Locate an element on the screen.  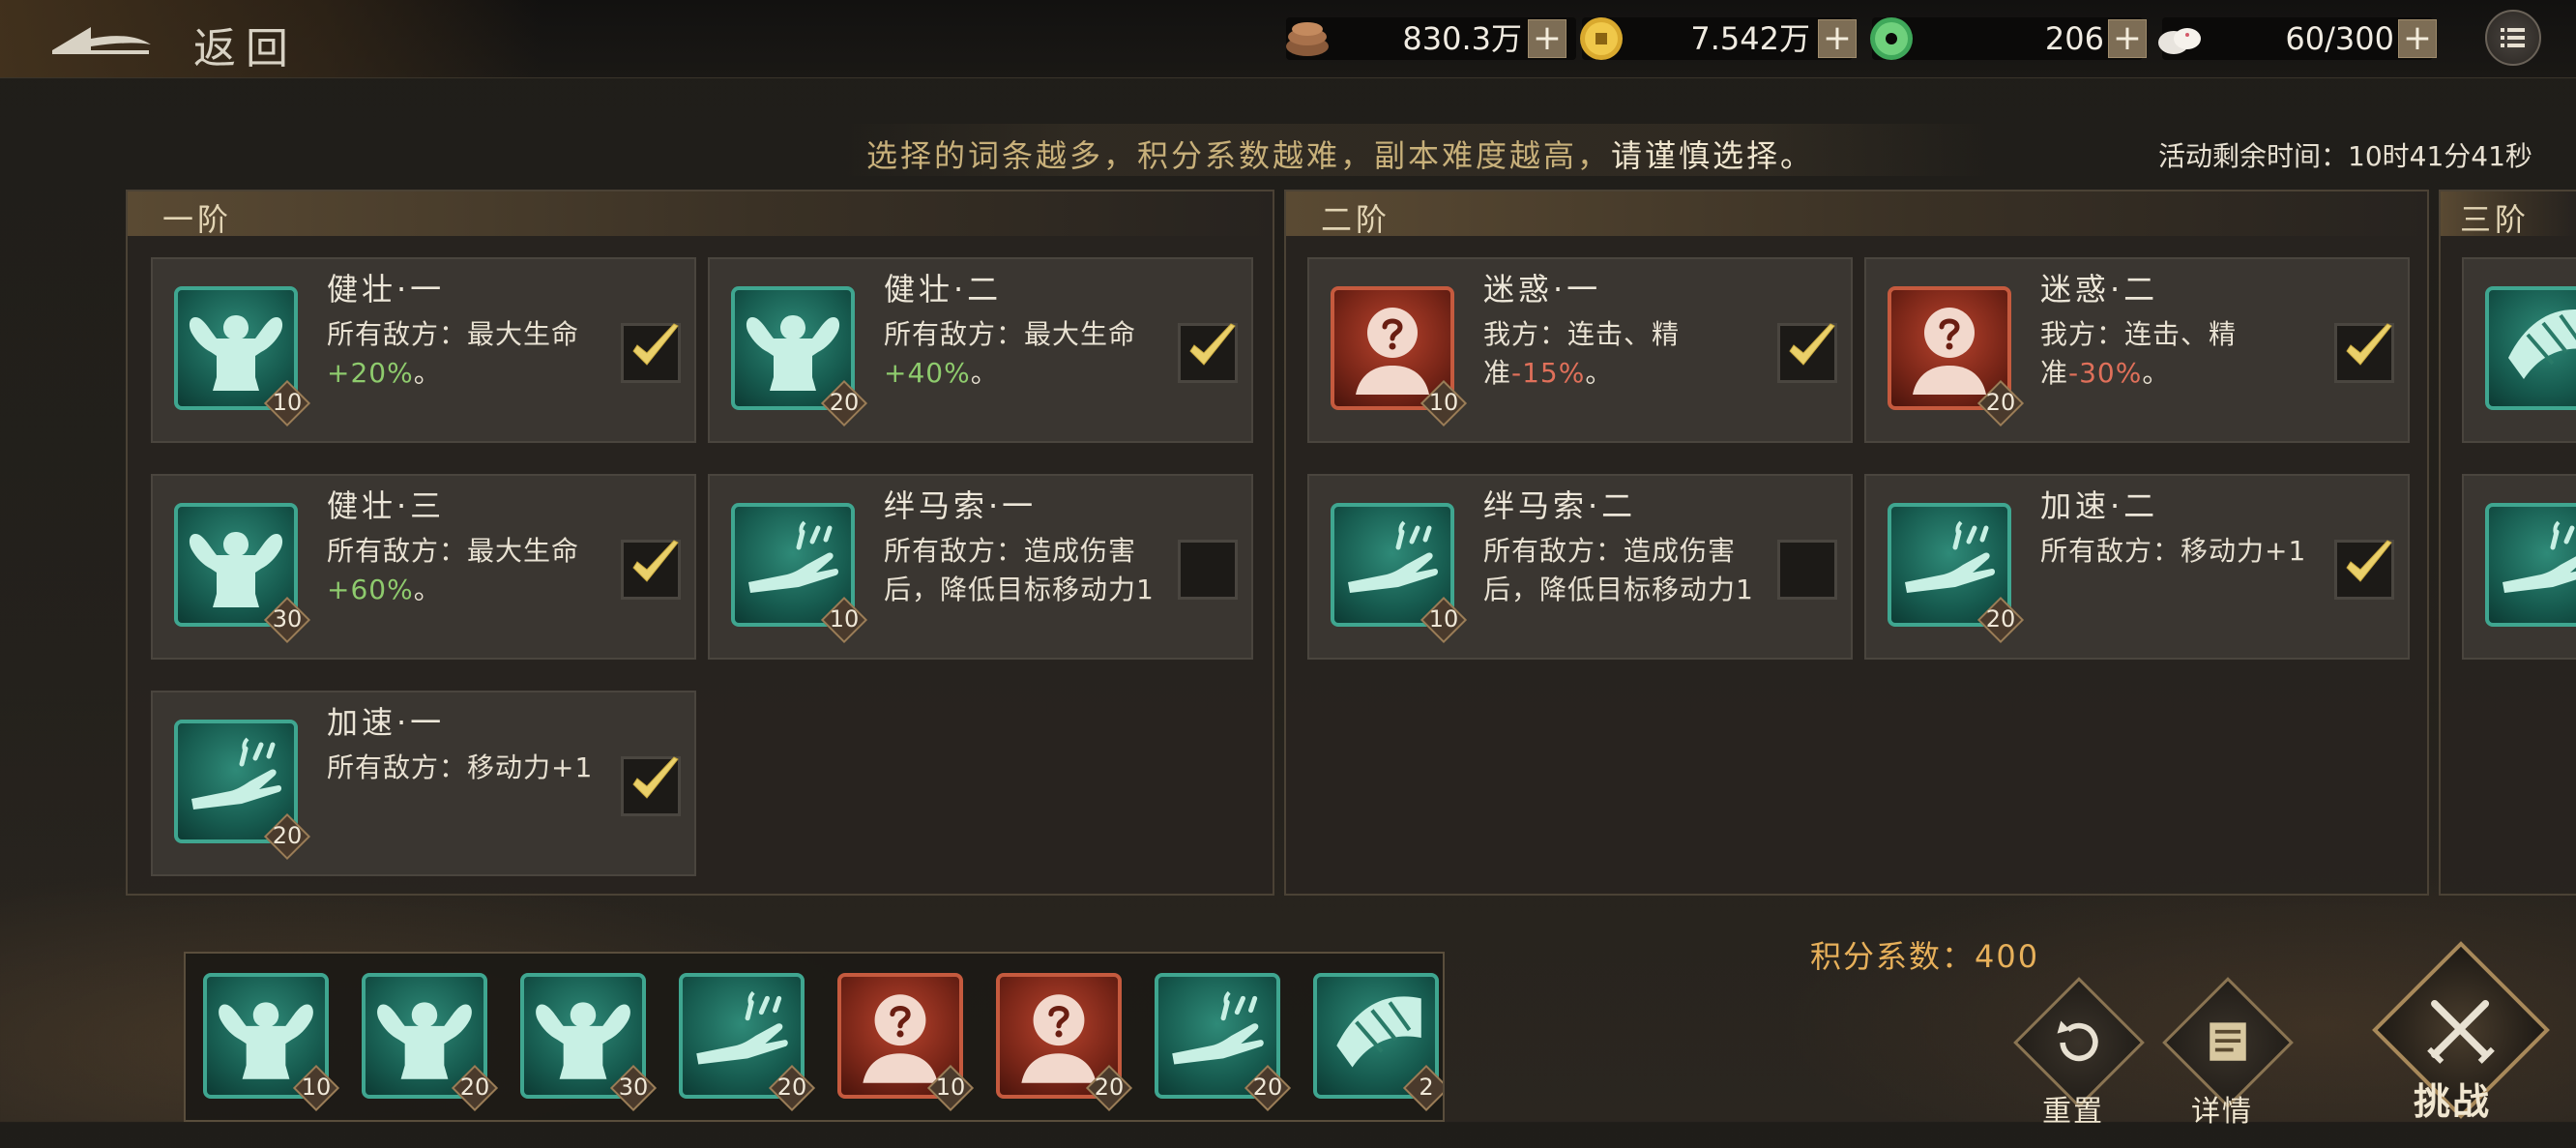
modifier-card: 10 迷惑·一 我方：连击、精准-15%。 is located at coordinates (1580, 350).